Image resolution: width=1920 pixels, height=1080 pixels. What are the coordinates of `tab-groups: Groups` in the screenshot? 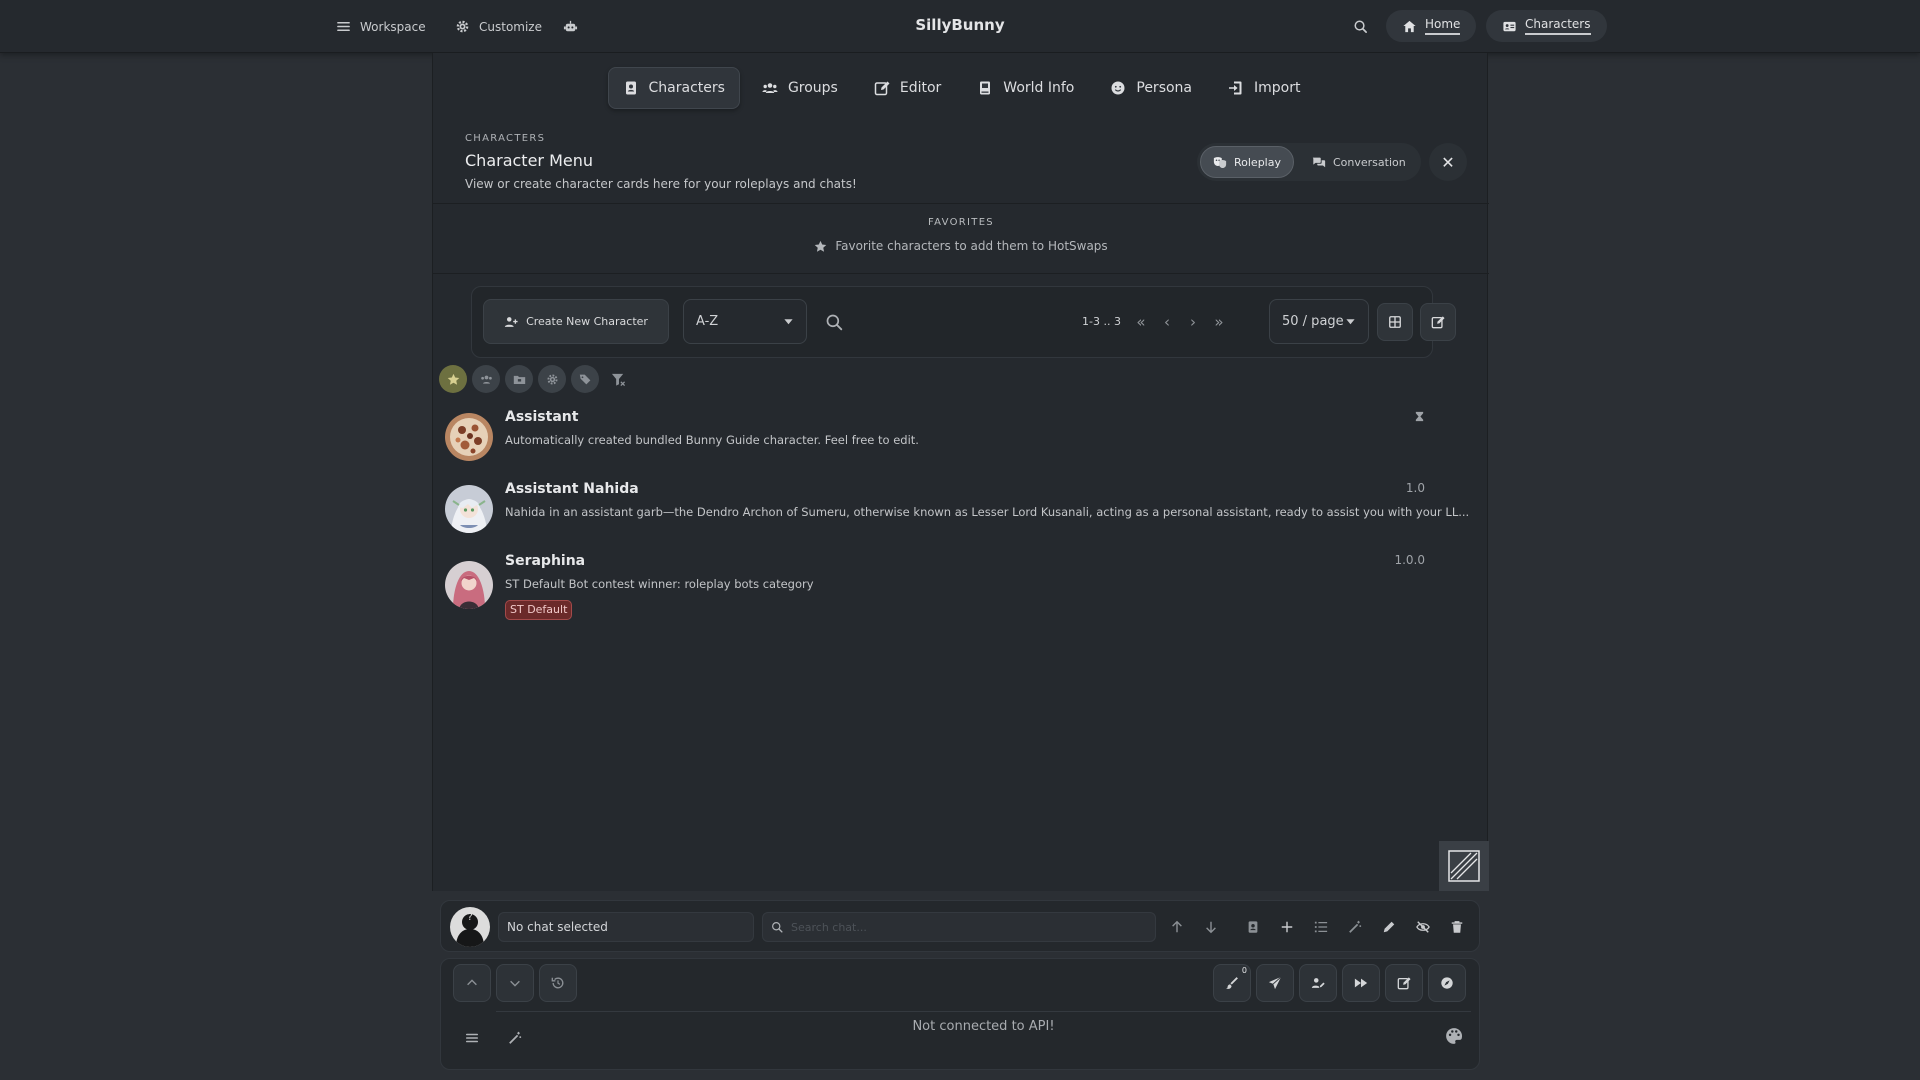 It's located at (800, 88).